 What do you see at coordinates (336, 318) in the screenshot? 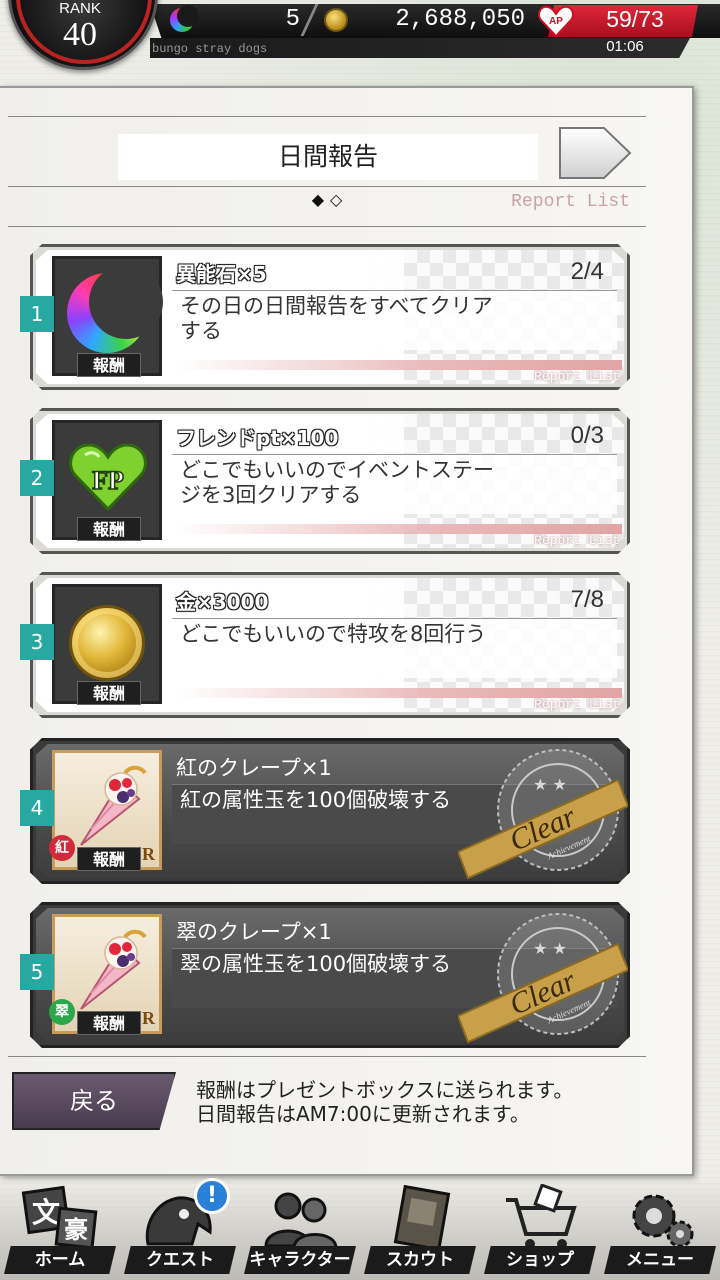
I see `task-description: その日の日間報告をすべてクリアする` at bounding box center [336, 318].